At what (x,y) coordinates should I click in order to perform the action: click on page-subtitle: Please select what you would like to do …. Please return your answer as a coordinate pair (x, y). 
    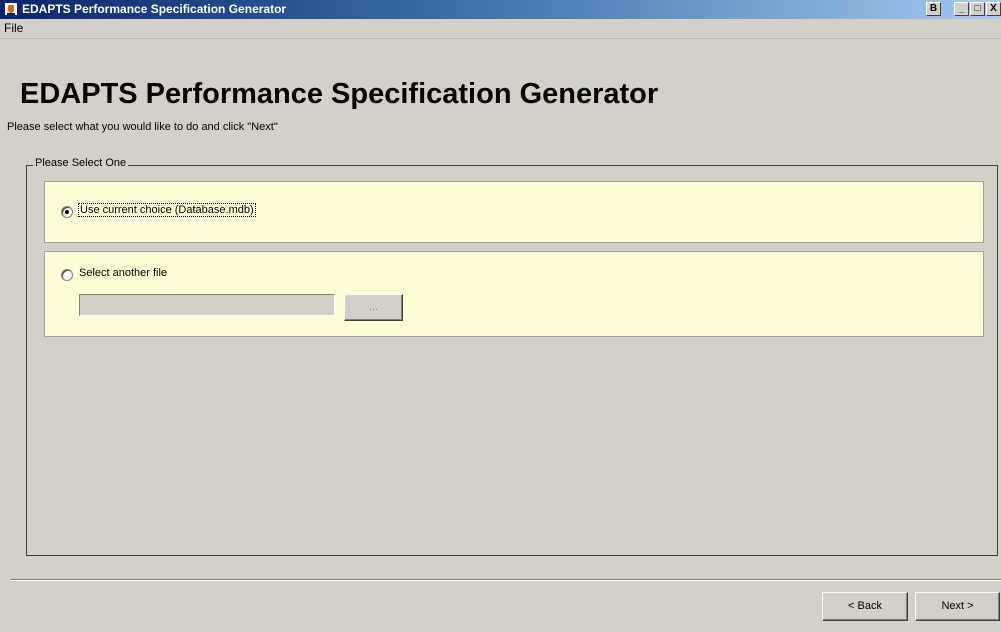
    Looking at the image, I should click on (142, 127).